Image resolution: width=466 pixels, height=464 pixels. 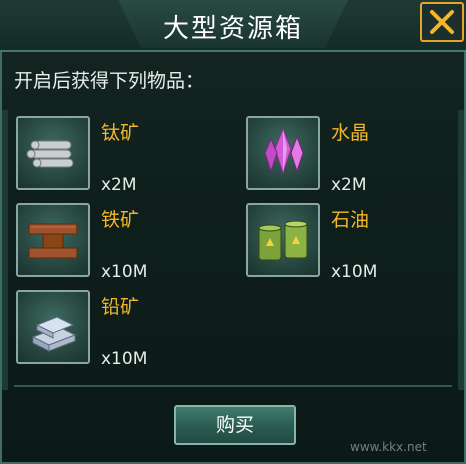 What do you see at coordinates (109, 81) in the screenshot?
I see `reward-subtitle: 开启后获得下列物品：` at bounding box center [109, 81].